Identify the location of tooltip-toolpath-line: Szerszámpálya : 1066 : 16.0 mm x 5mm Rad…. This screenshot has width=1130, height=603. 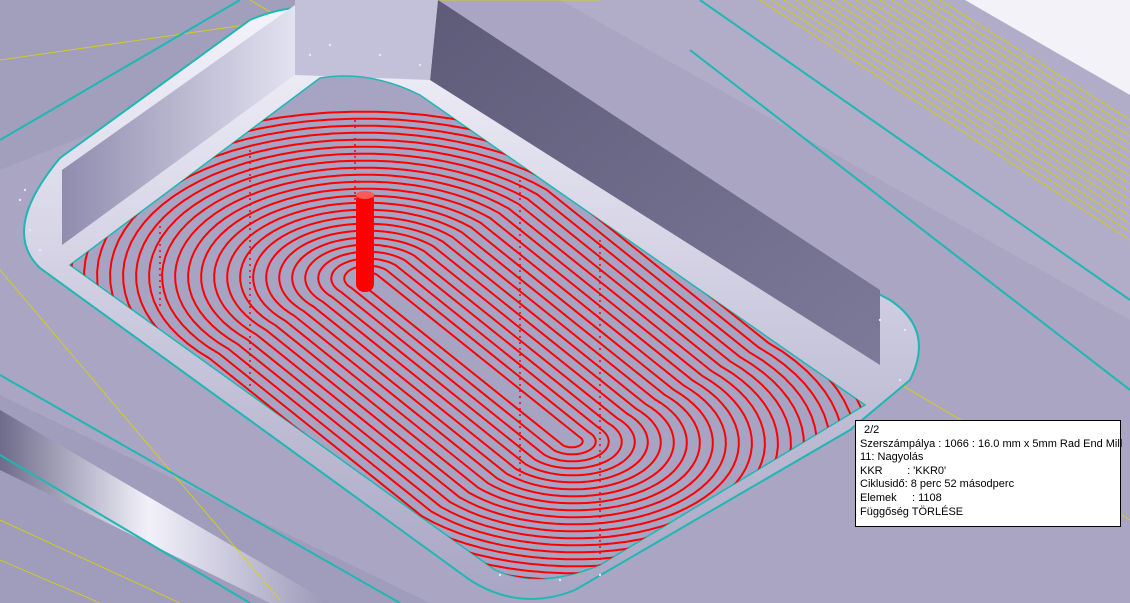
(991, 443).